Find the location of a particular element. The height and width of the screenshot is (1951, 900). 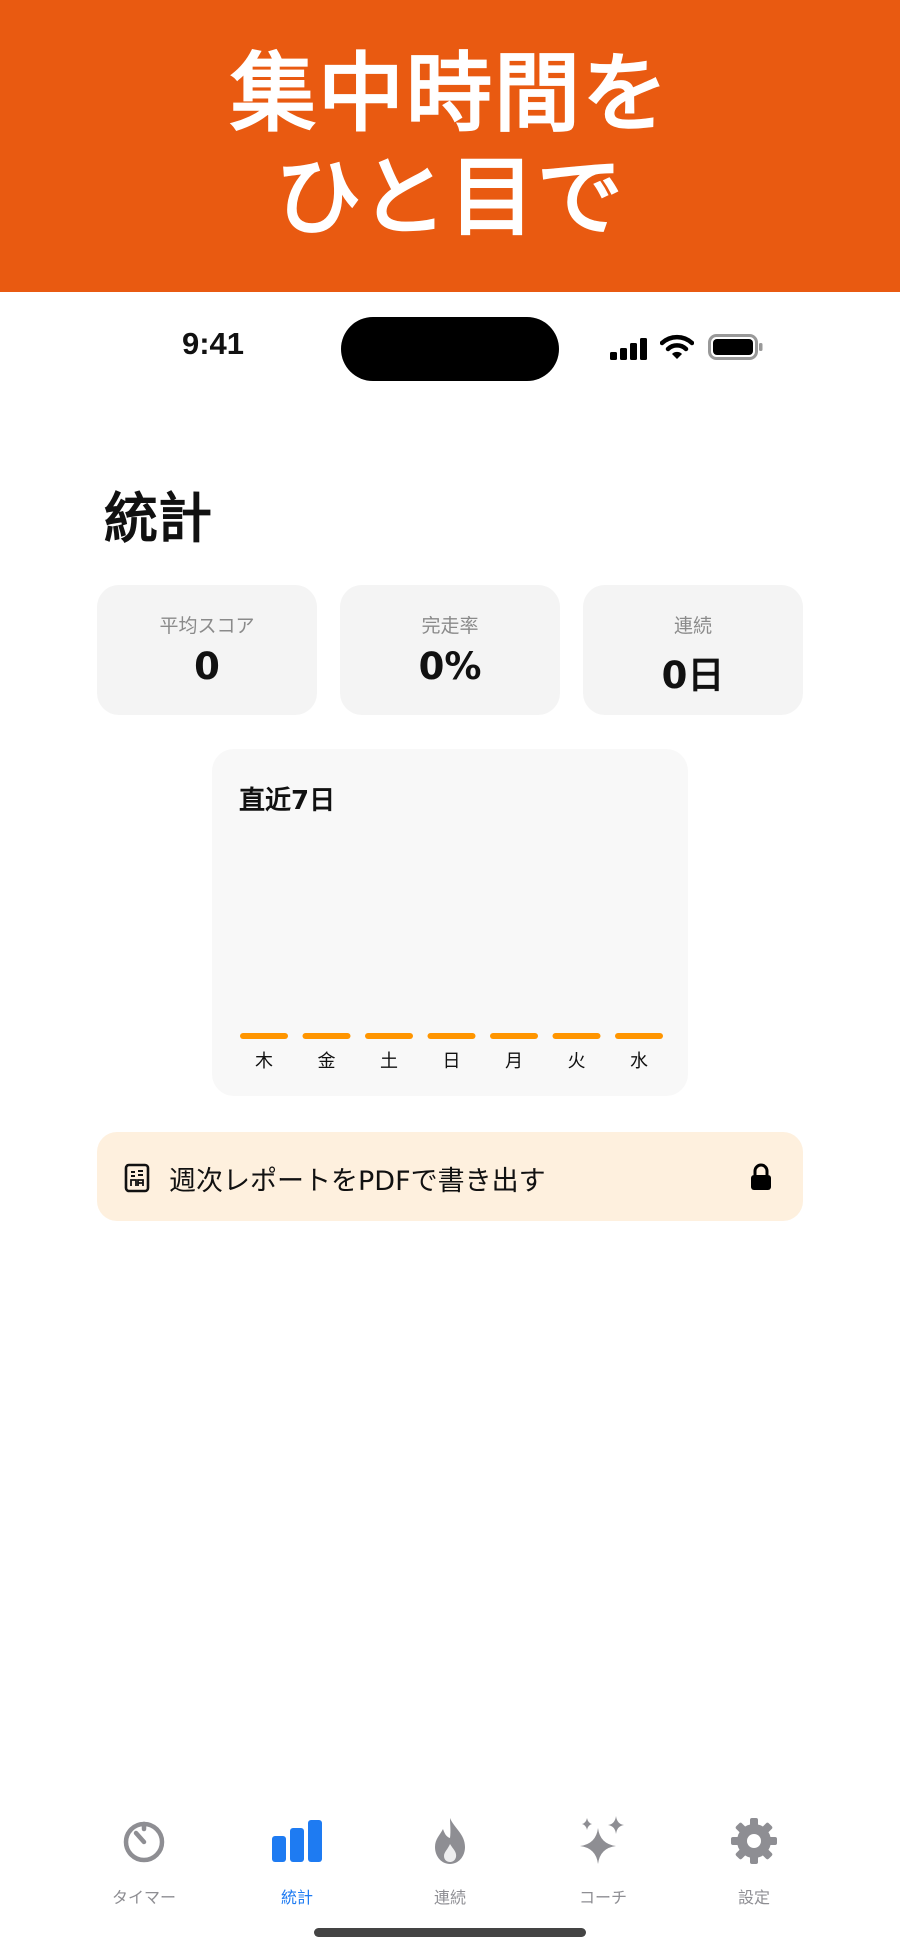

tab-streak: 連続 is located at coordinates (450, 1860).